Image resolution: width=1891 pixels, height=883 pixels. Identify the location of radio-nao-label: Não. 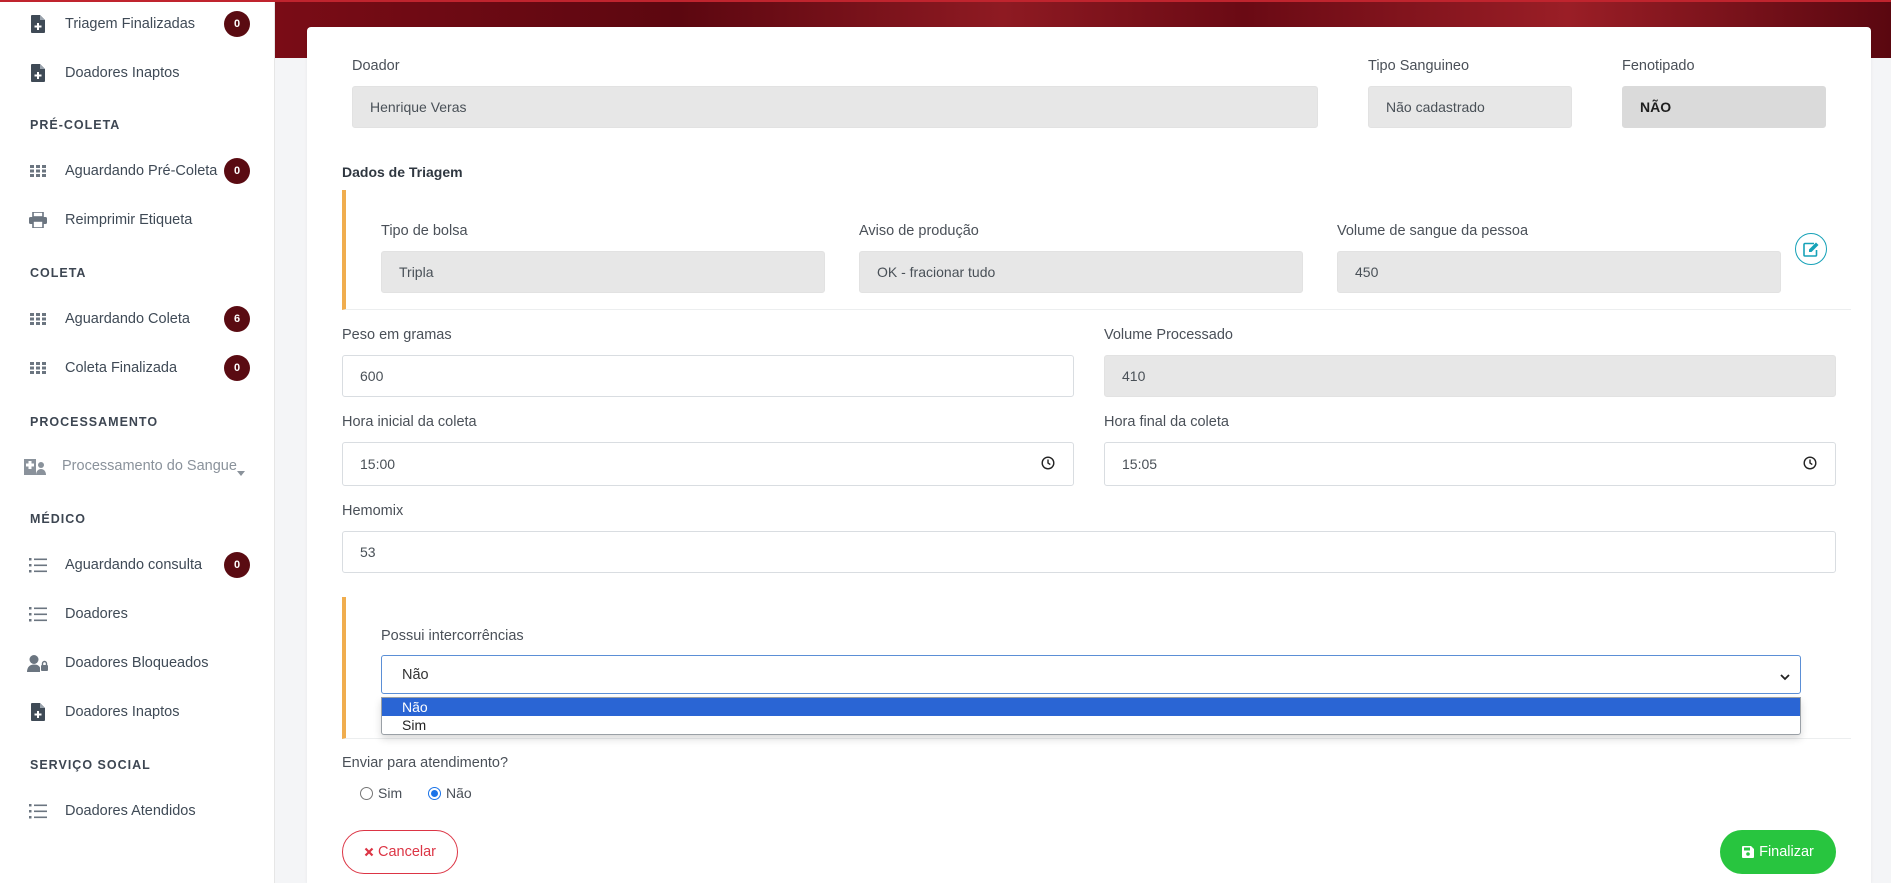
(459, 793).